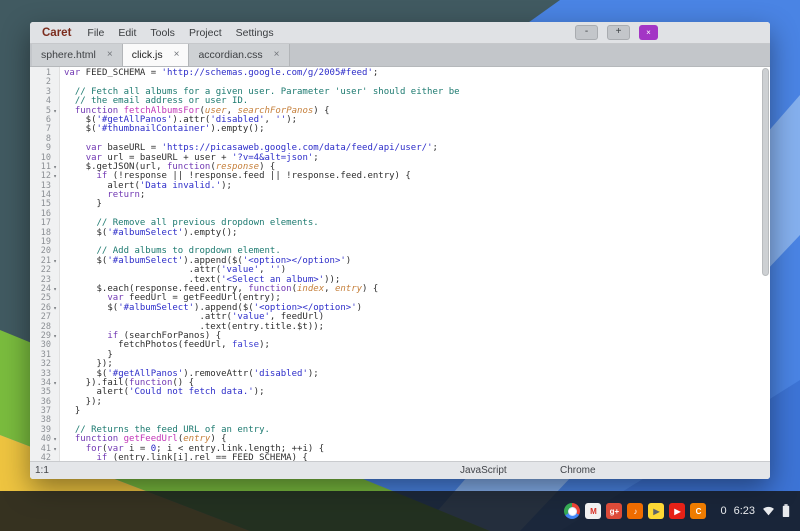 This screenshot has width=800, height=531. I want to click on caret-icon: C, so click(698, 511).